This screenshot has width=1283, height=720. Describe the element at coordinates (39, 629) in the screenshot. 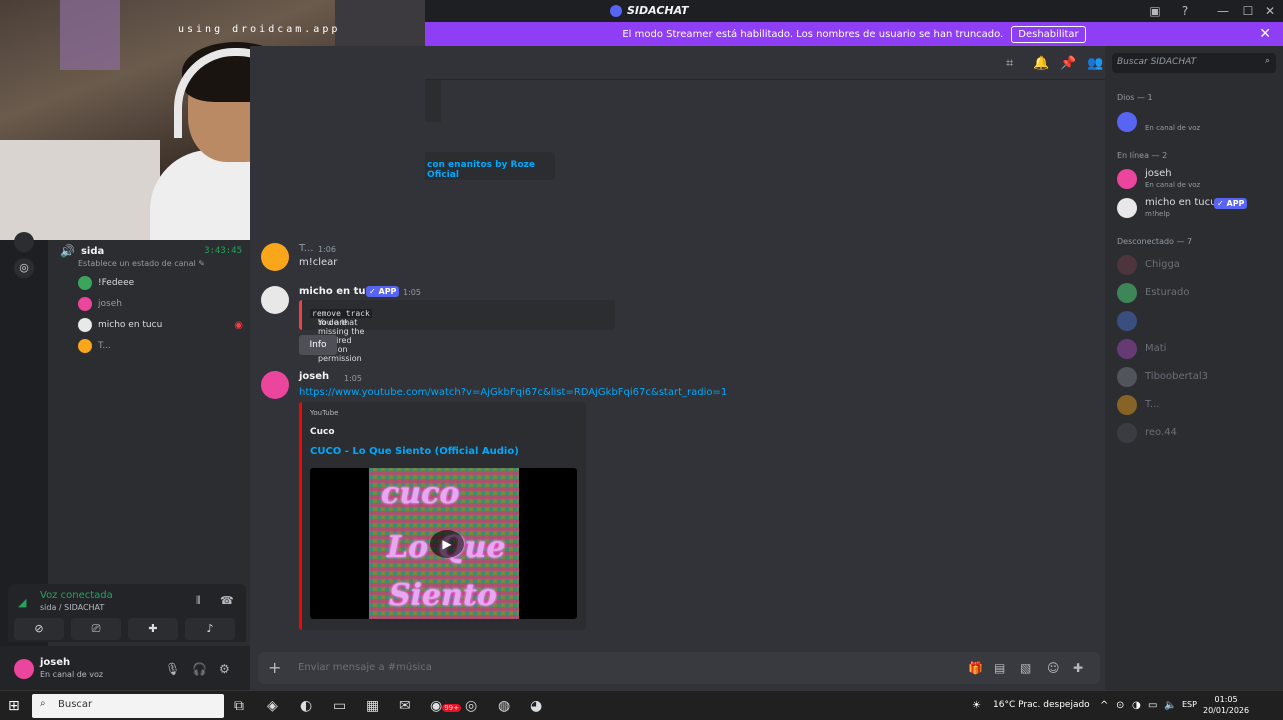

I see `camera-off-button: ⊘` at that location.